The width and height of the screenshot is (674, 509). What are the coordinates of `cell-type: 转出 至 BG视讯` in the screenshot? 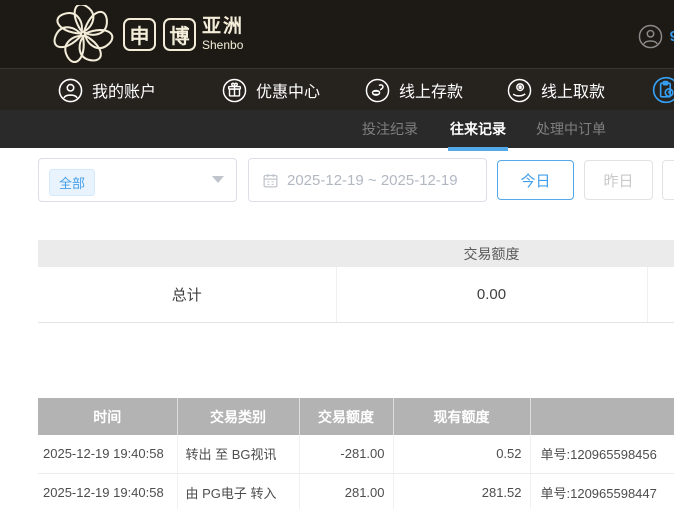 It's located at (238, 454).